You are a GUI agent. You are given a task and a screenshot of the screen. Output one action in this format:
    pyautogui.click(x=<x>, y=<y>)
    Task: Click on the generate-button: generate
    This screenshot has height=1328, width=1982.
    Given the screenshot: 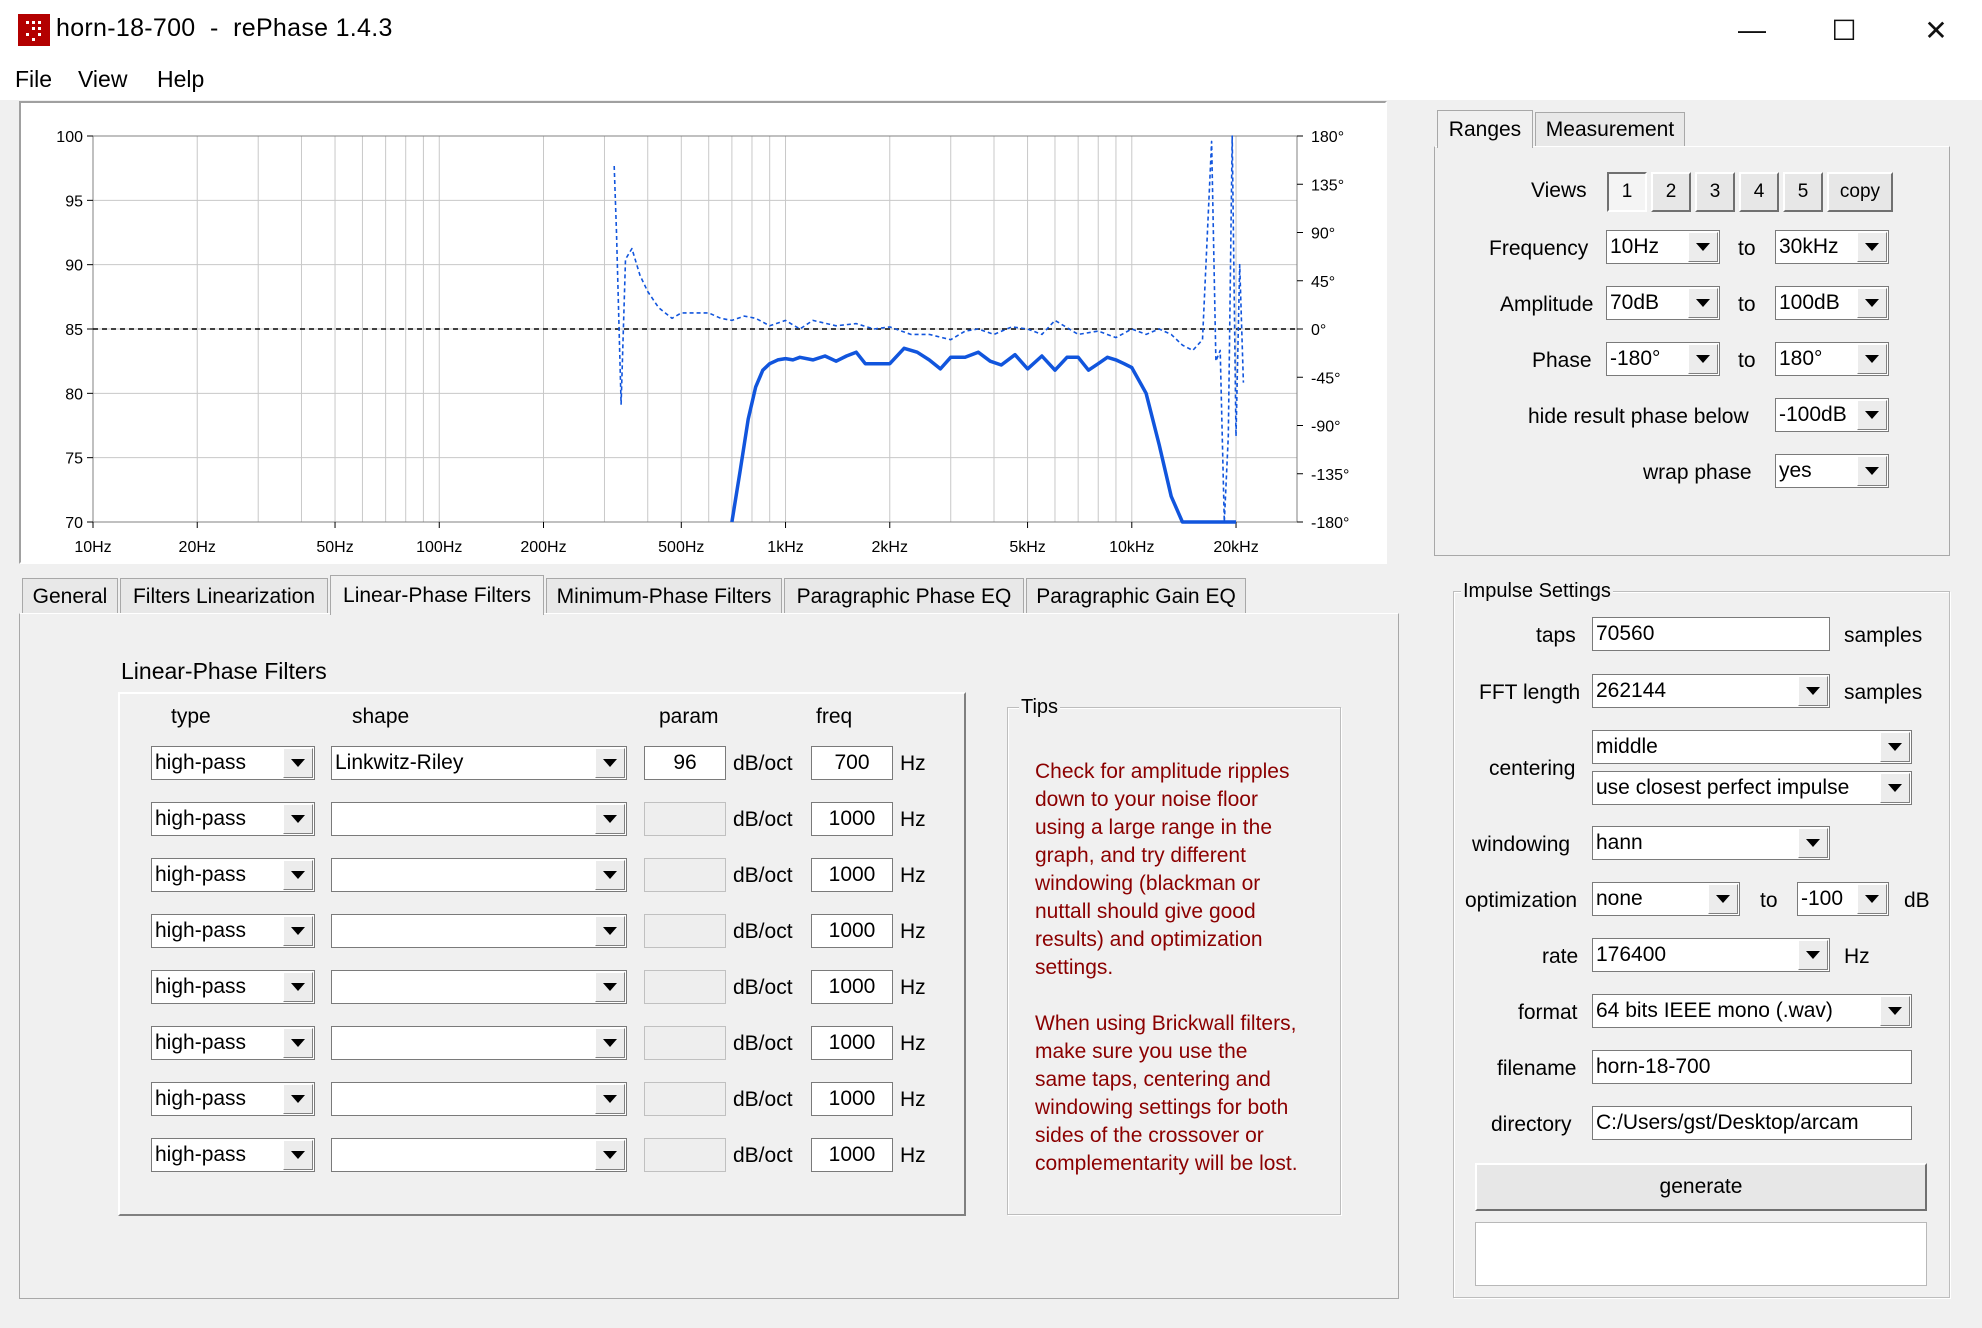 What is the action you would take?
    pyautogui.click(x=1701, y=1187)
    